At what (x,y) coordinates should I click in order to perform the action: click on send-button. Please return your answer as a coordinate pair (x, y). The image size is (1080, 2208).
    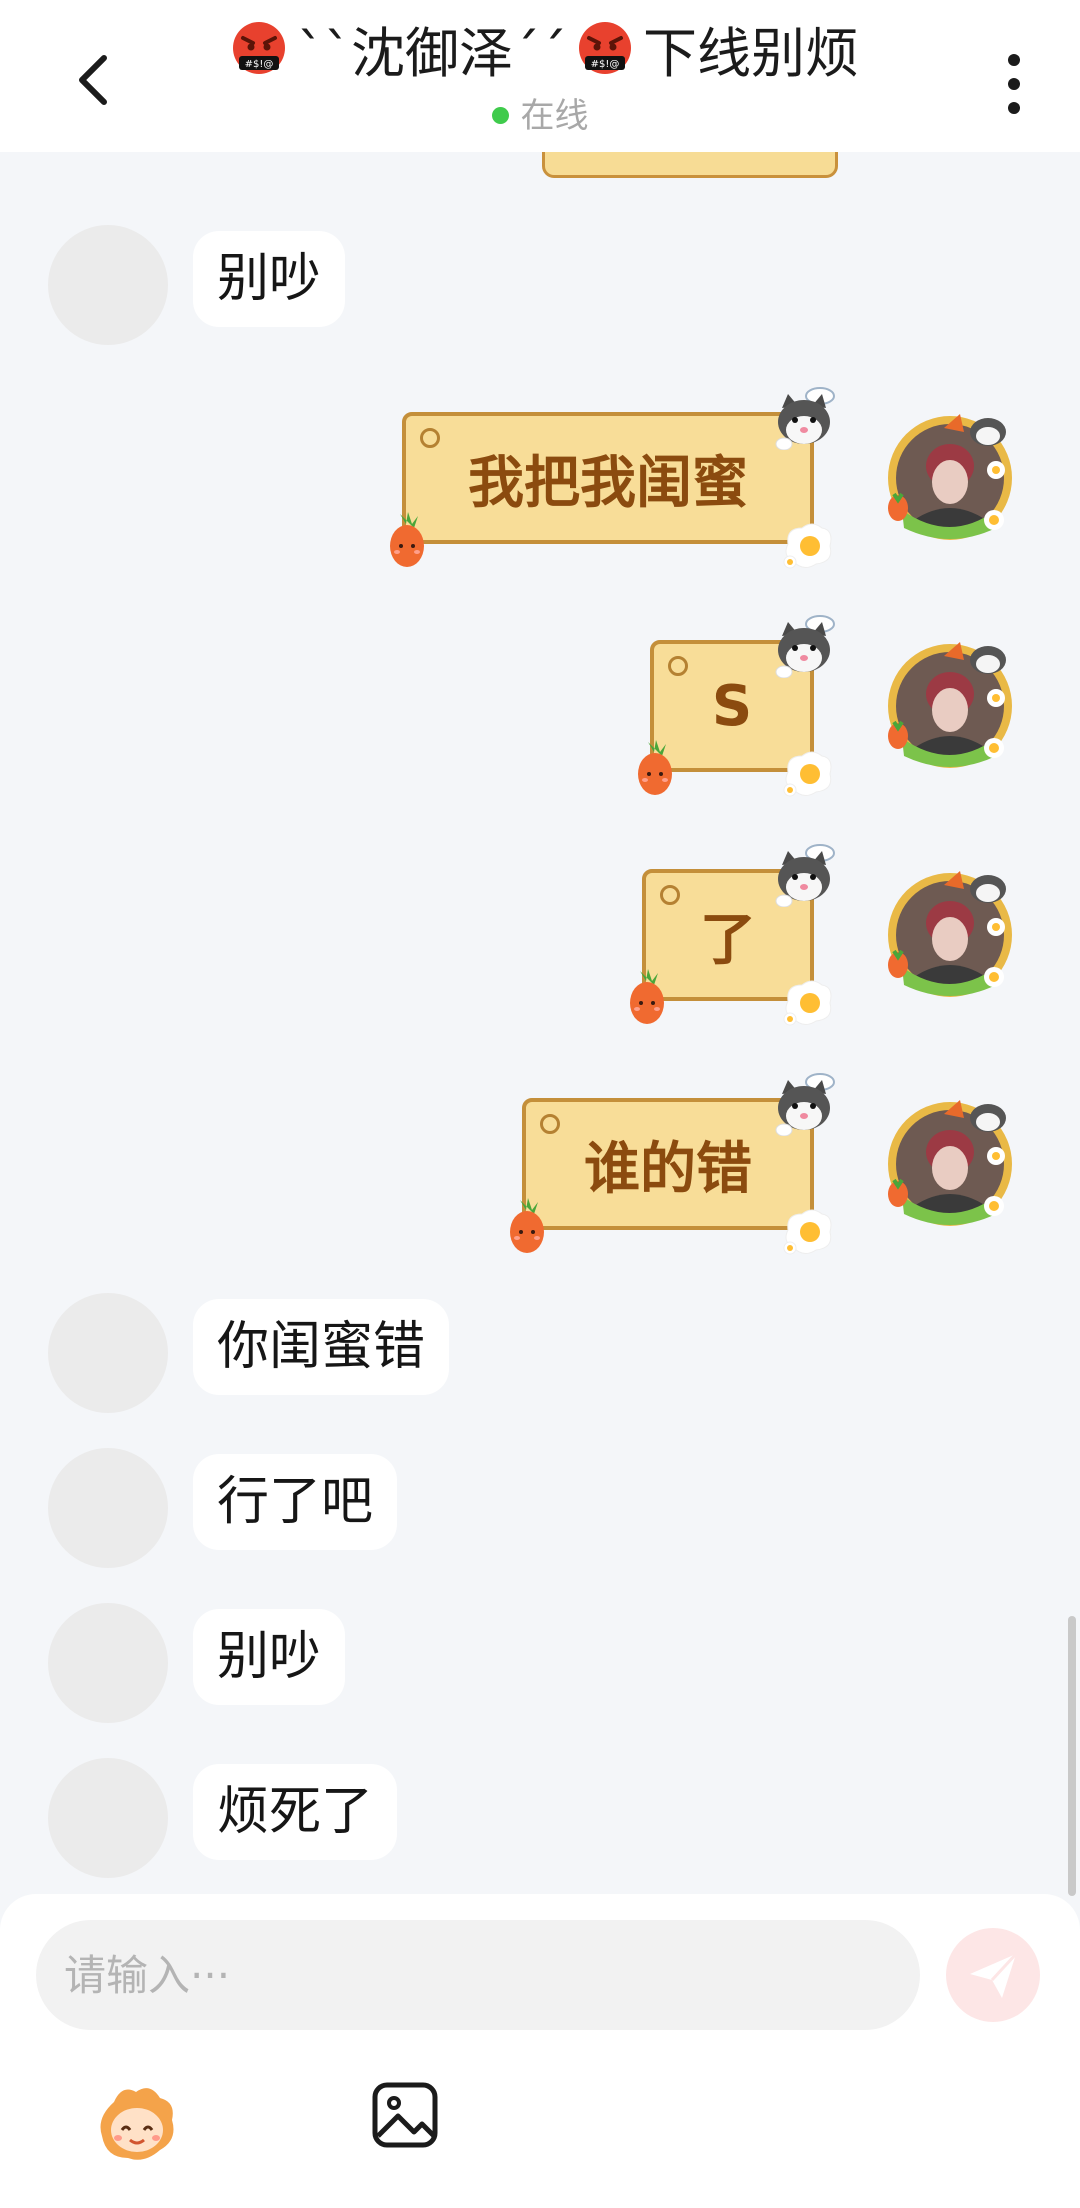
    Looking at the image, I should click on (993, 1975).